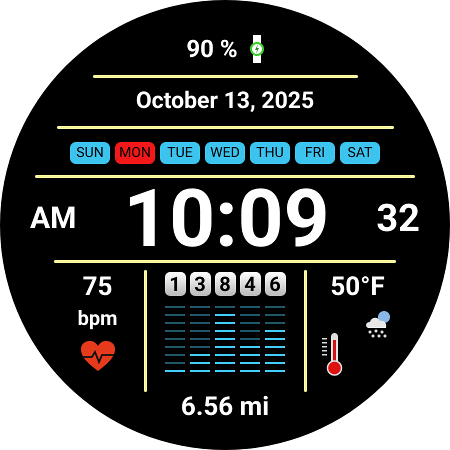 The width and height of the screenshot is (450, 450). I want to click on weekday-tab: WED, so click(225, 153).